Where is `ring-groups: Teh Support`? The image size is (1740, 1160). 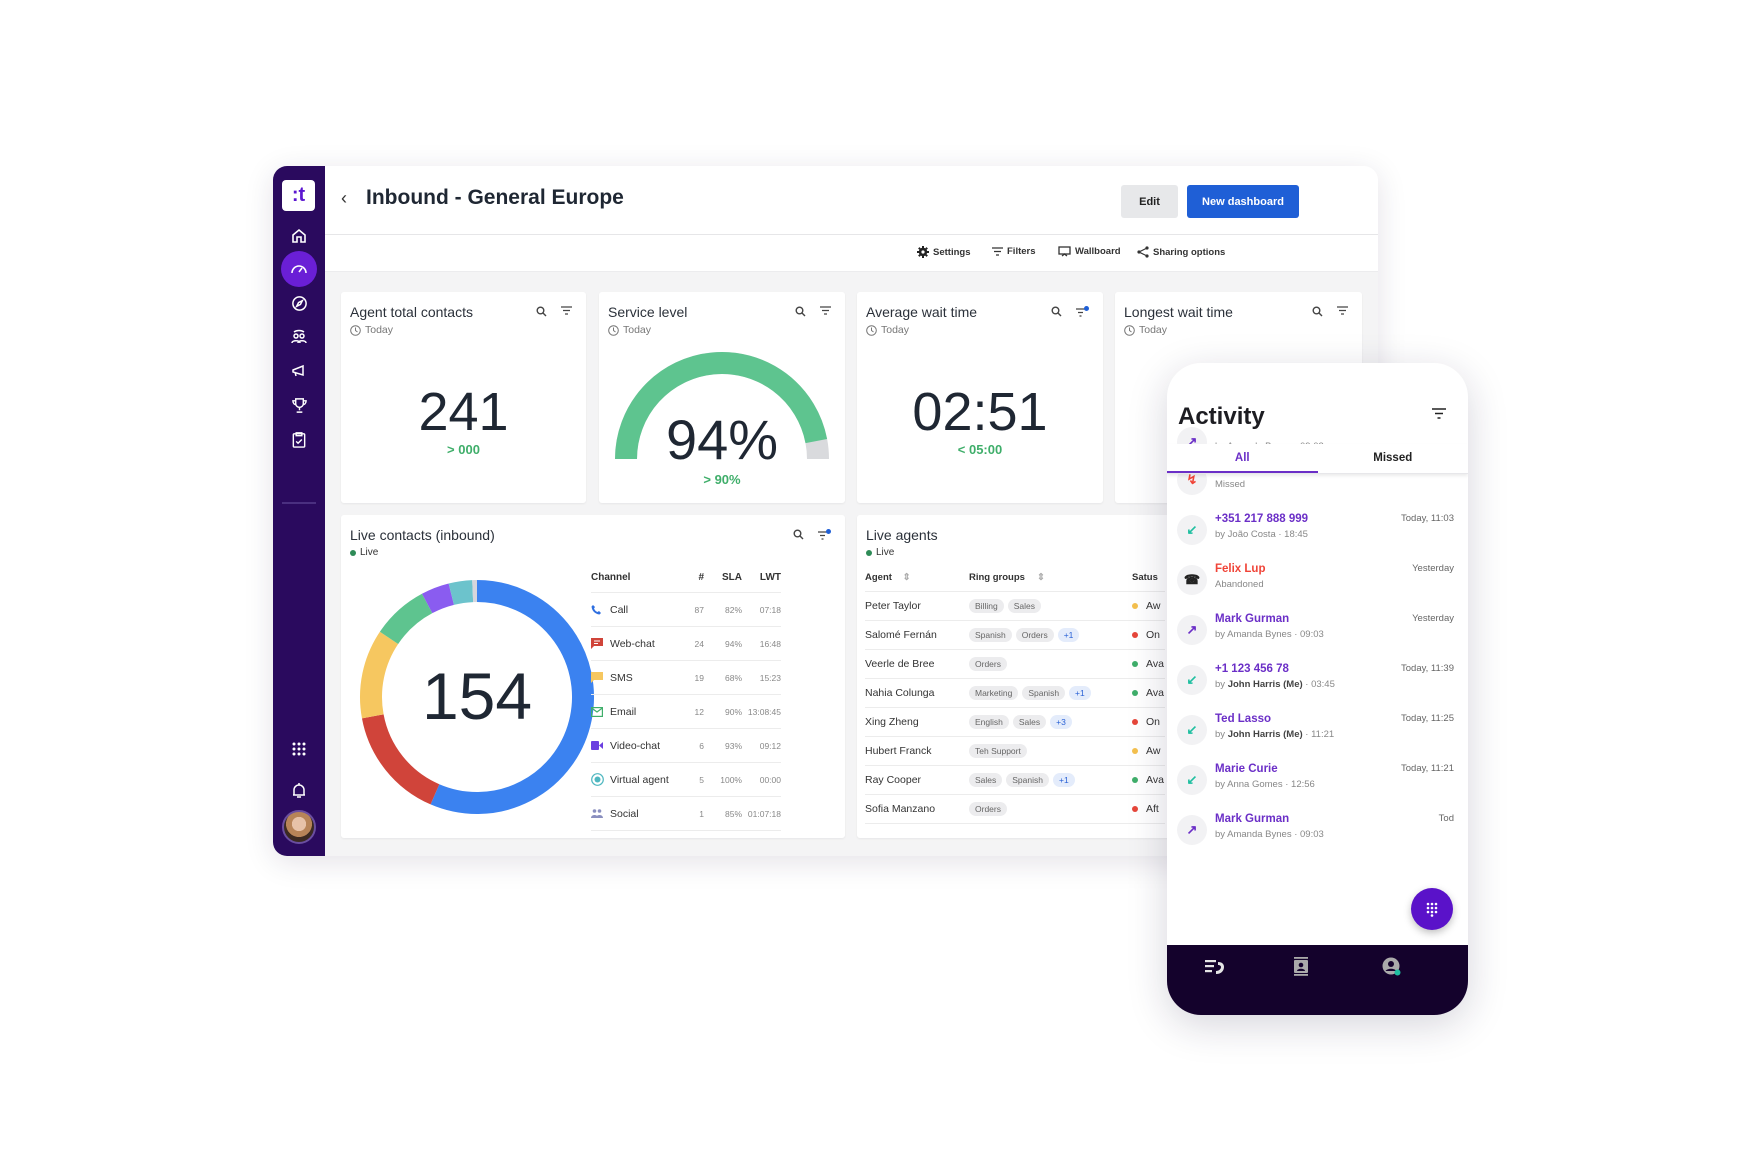
ring-groups: Teh Support is located at coordinates (1050, 751).